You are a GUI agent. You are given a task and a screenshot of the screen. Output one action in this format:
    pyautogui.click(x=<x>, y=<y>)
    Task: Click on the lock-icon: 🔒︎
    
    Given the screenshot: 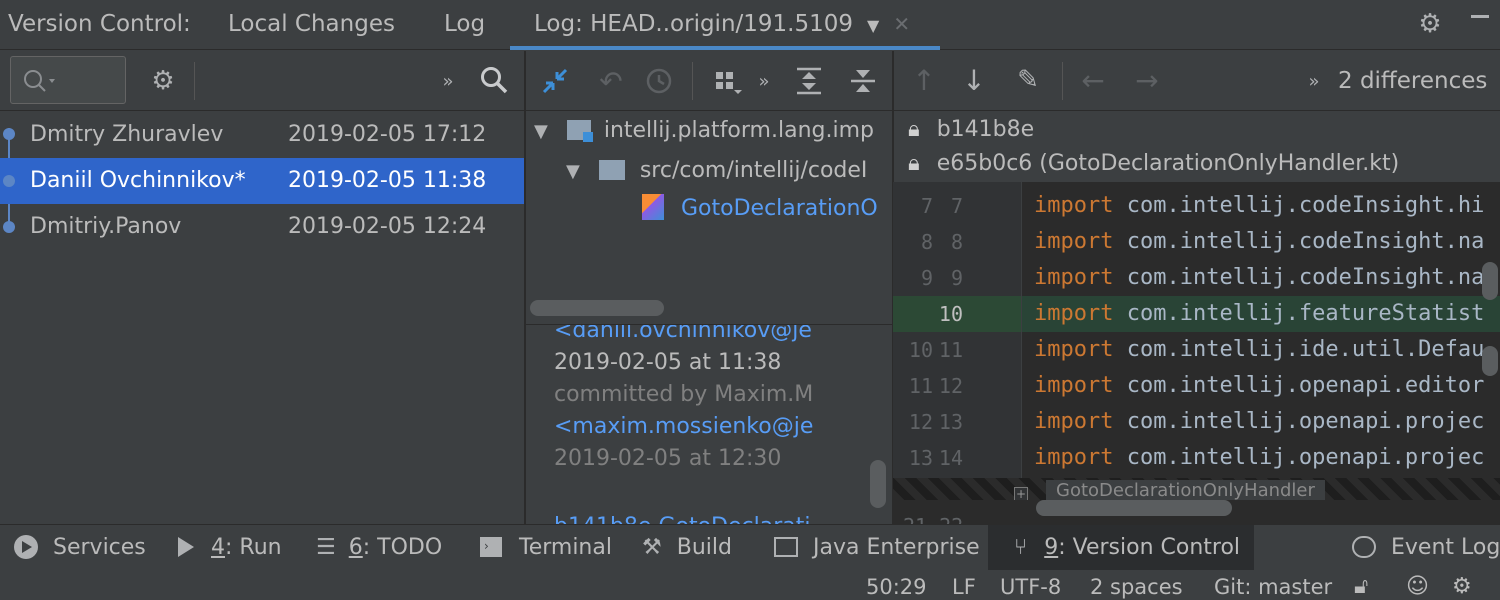 What is the action you would take?
    pyautogui.click(x=914, y=129)
    